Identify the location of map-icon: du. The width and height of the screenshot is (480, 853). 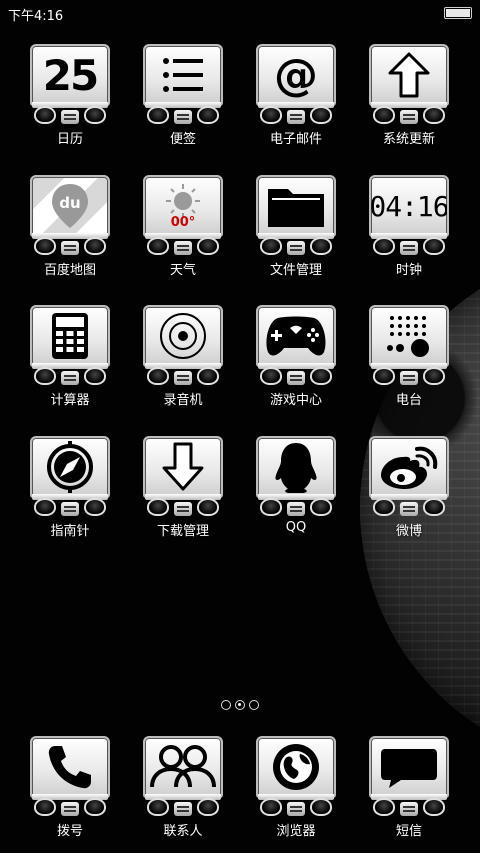
(70, 206).